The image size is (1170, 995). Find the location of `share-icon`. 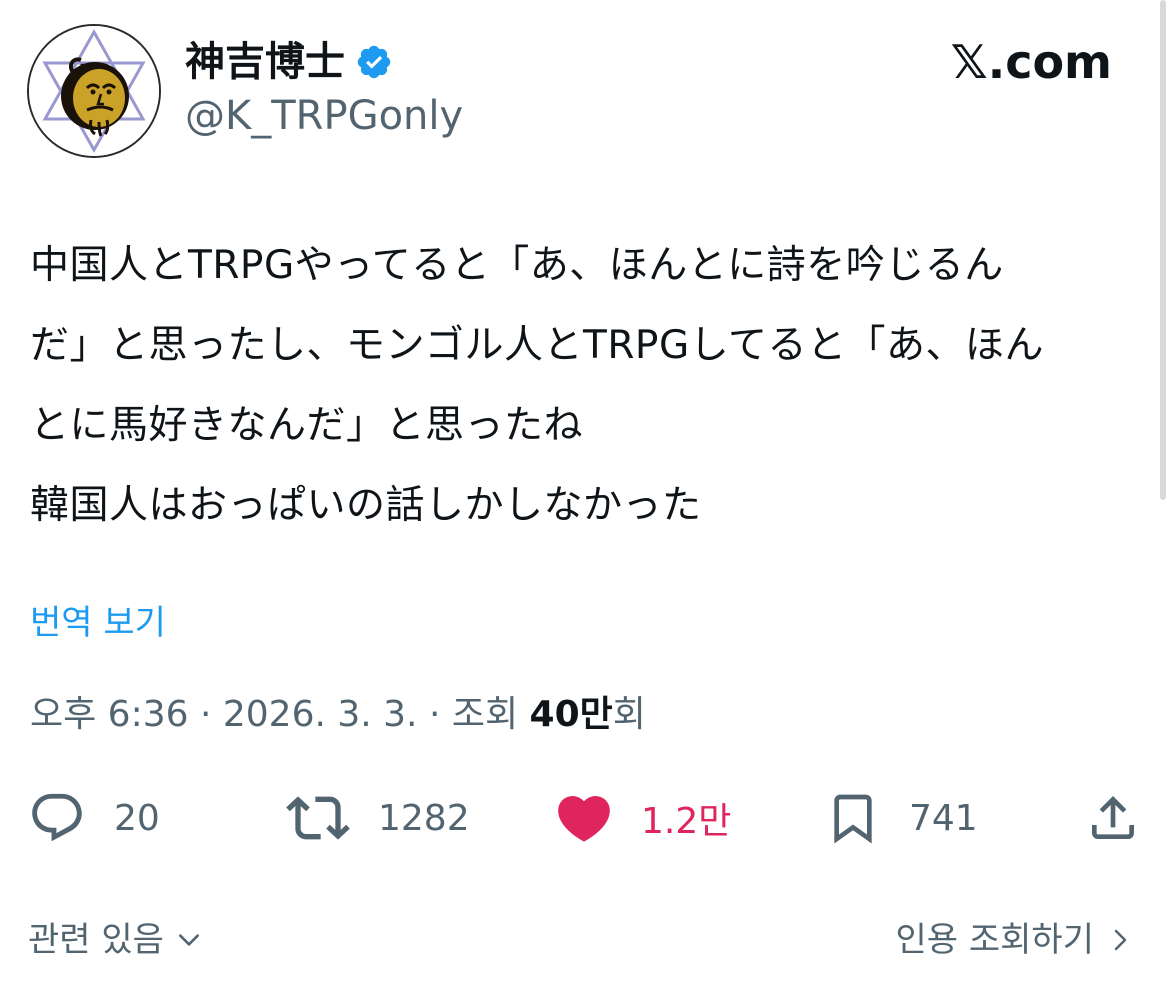

share-icon is located at coordinates (1113, 817).